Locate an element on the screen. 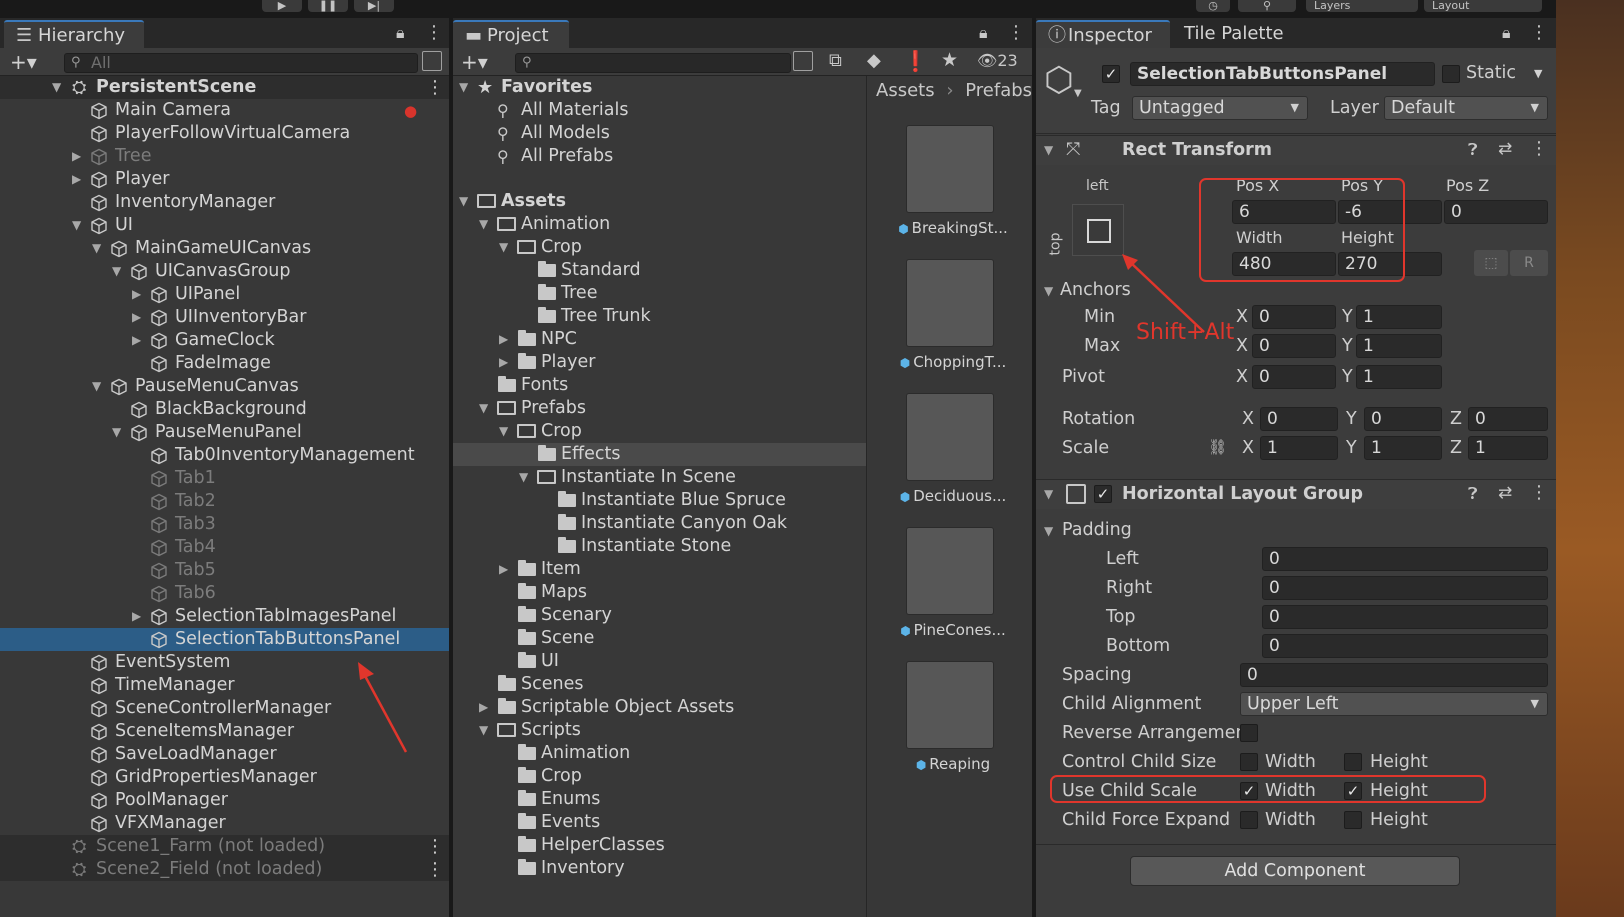 This screenshot has width=1624, height=917. tab-inspector: ⓘ Inspector is located at coordinates (1103, 34).